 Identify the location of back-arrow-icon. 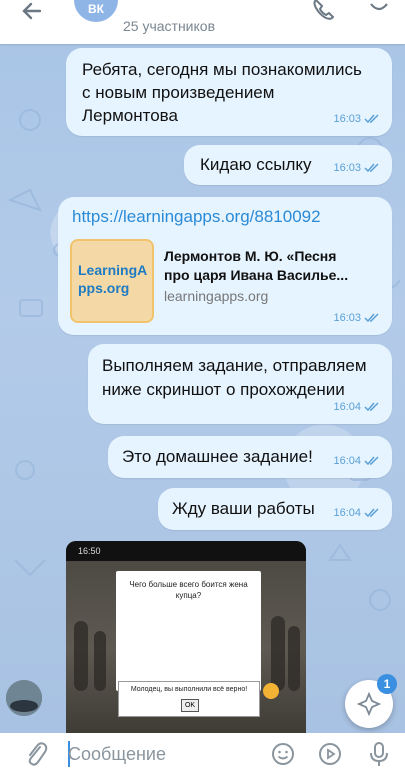
(33, 12).